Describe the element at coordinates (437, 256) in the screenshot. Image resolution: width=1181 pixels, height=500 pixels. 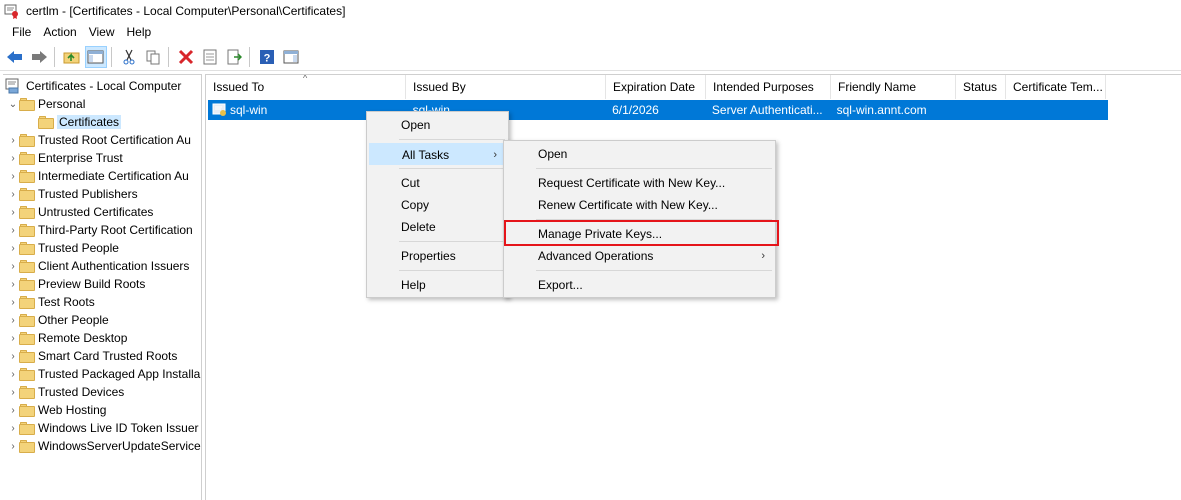
I see `context-menu-properties: Properties` at that location.